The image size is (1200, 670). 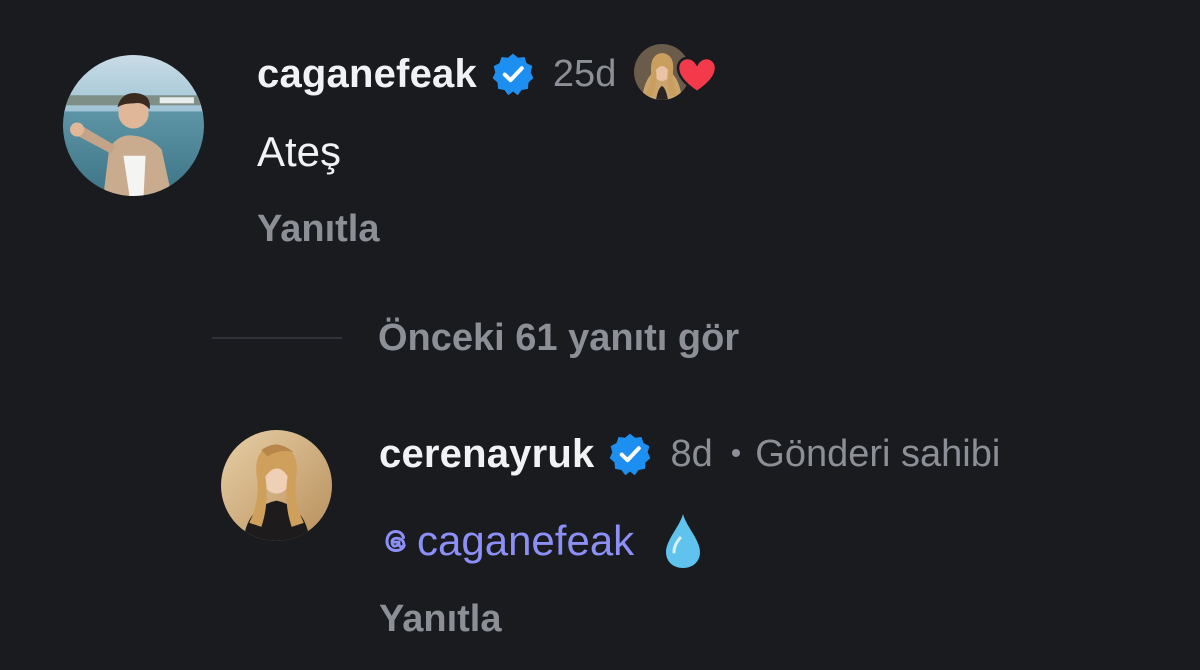 What do you see at coordinates (683, 541) in the screenshot?
I see `water-drop-icon` at bounding box center [683, 541].